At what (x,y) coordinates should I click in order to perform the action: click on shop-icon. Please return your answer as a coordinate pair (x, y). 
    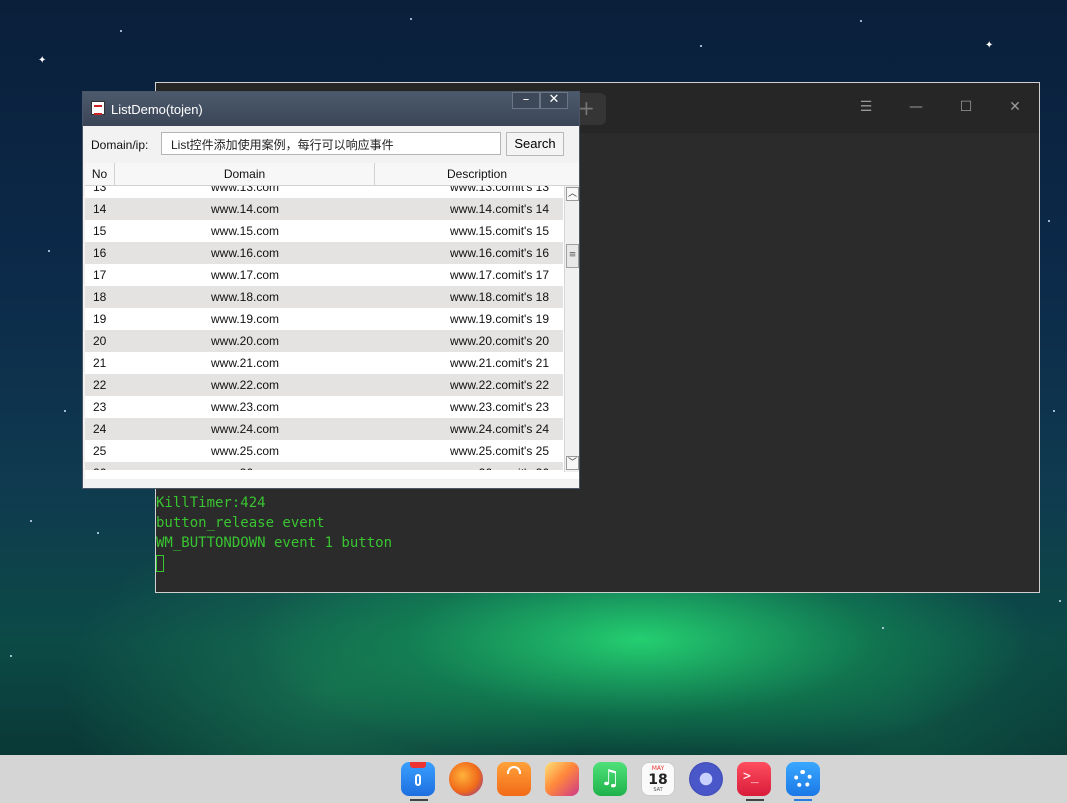
    Looking at the image, I should click on (514, 779).